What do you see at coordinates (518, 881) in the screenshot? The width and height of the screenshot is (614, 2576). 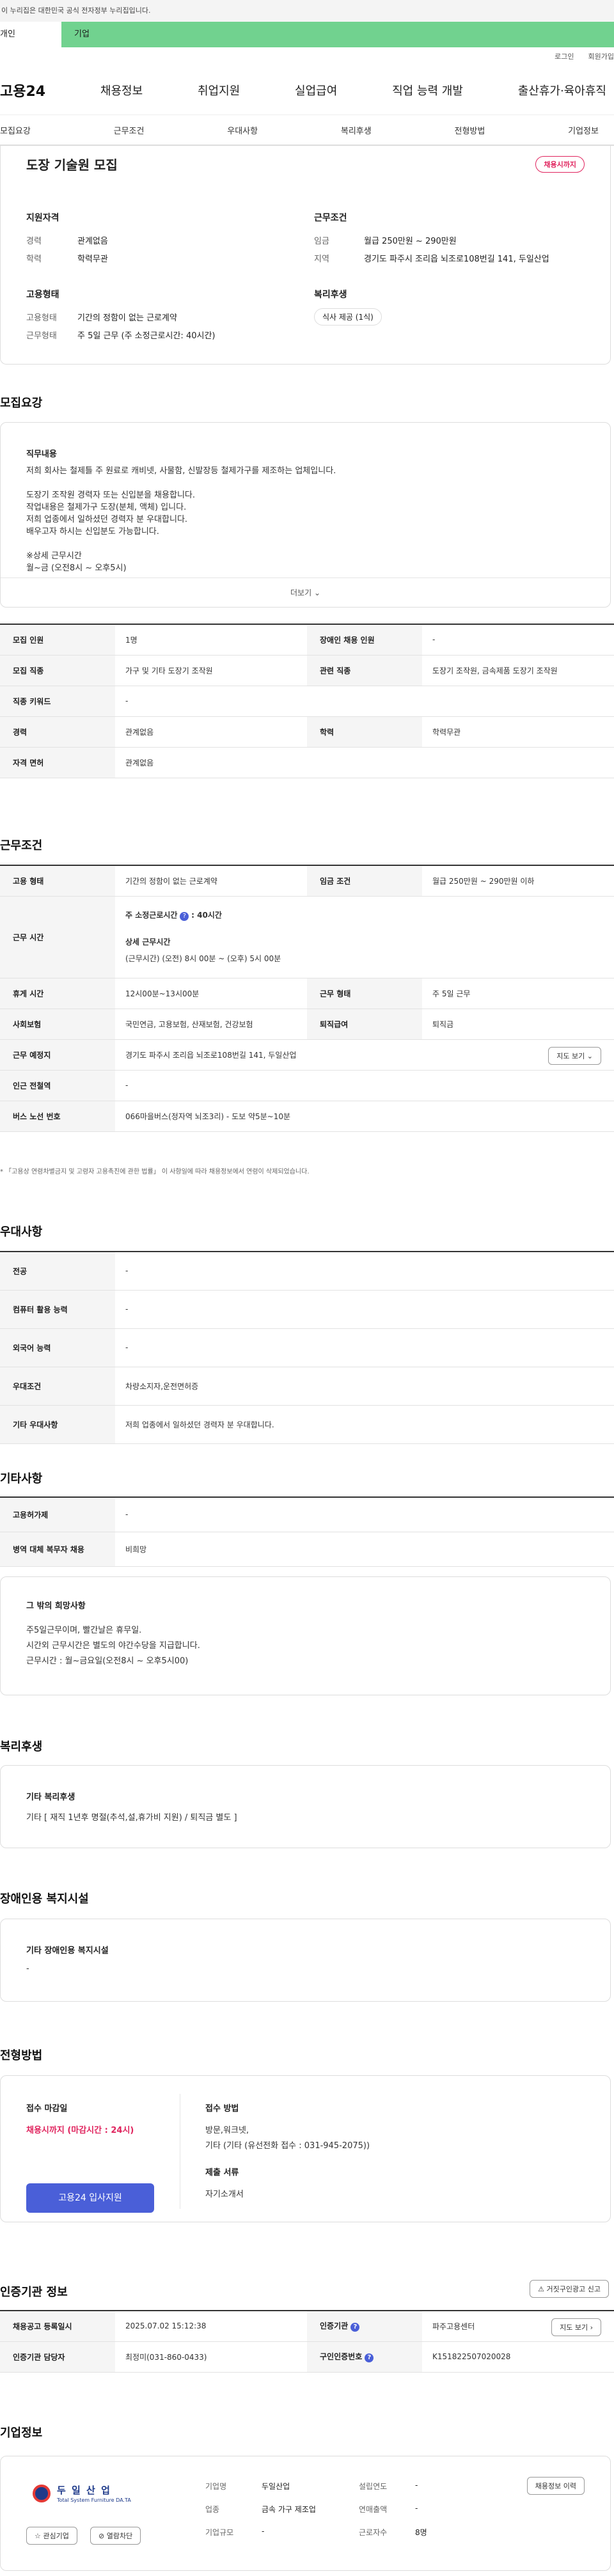 I see `cell-value: 월급 250만원 ~ 290만원 이하` at bounding box center [518, 881].